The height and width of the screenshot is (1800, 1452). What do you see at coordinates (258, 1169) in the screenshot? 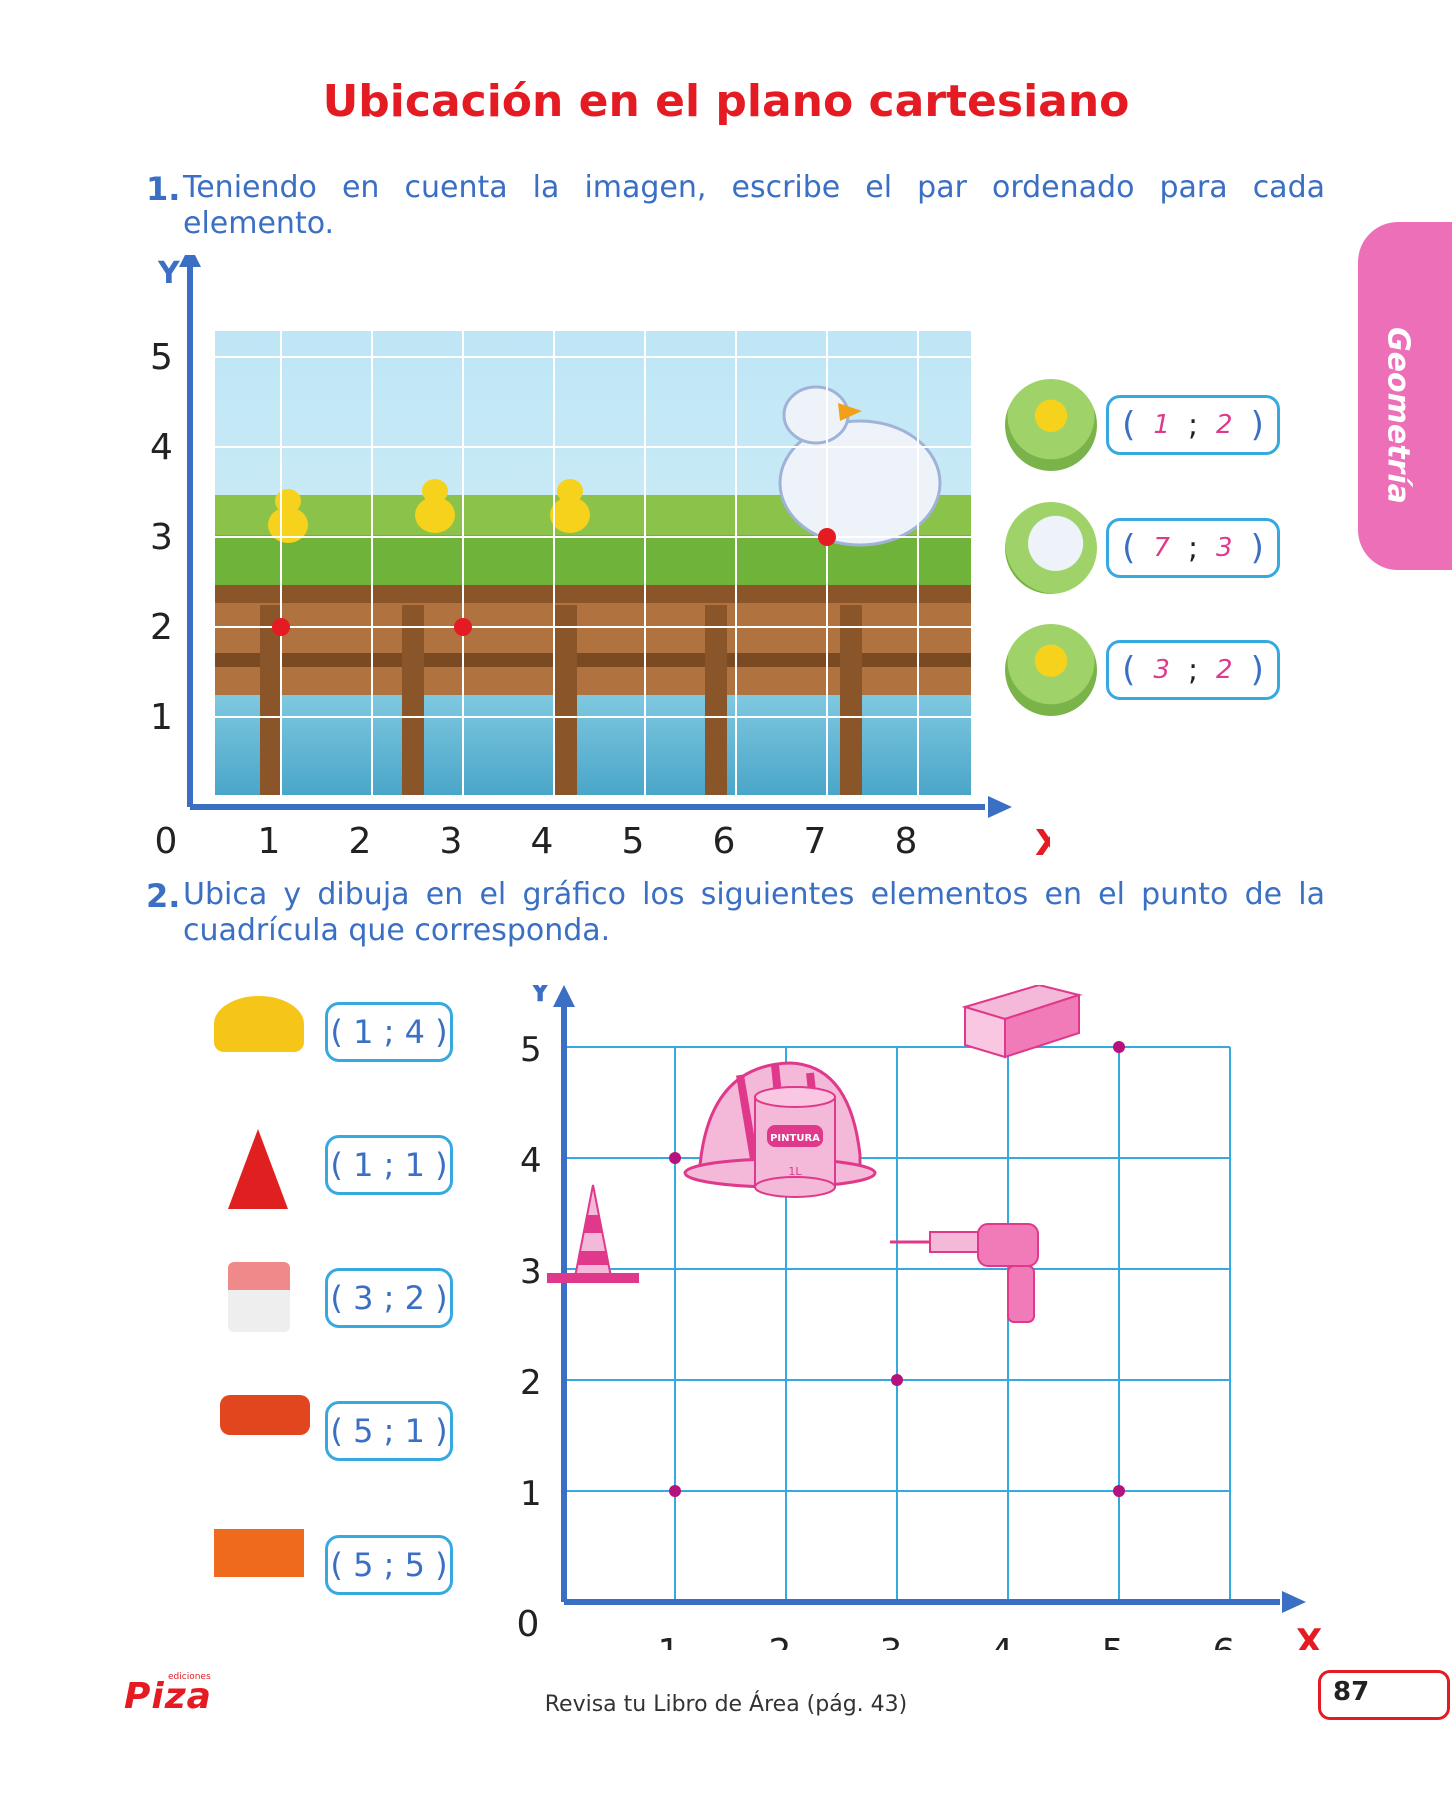
I see `traffic-cone-icon` at bounding box center [258, 1169].